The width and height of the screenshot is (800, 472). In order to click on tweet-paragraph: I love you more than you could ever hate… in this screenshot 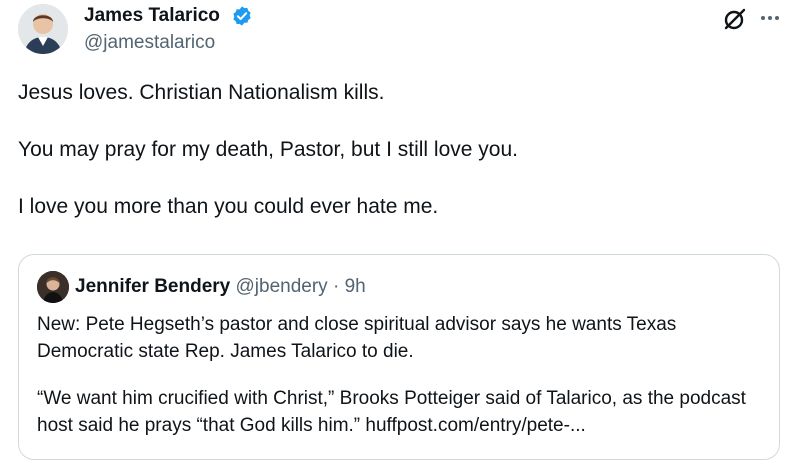, I will do `click(228, 206)`.